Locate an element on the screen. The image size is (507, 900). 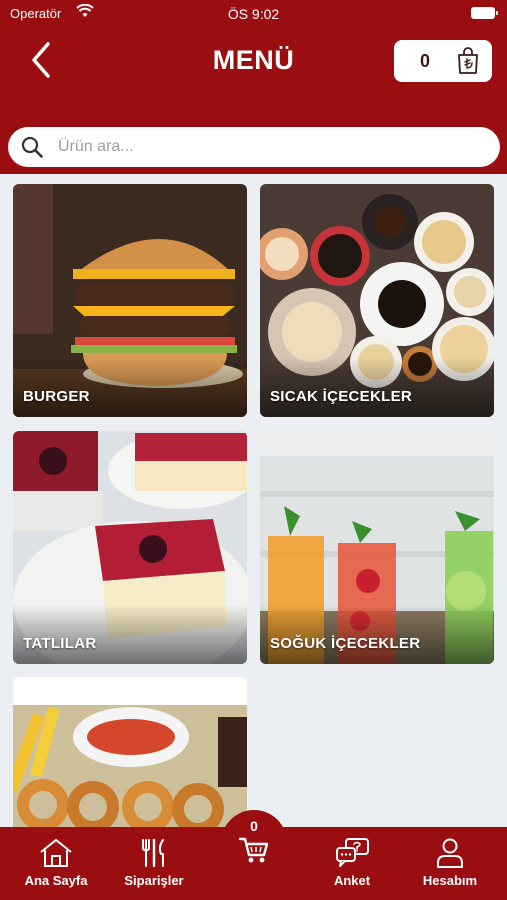
cart-tab-button: 0 is located at coordinates (254, 843).